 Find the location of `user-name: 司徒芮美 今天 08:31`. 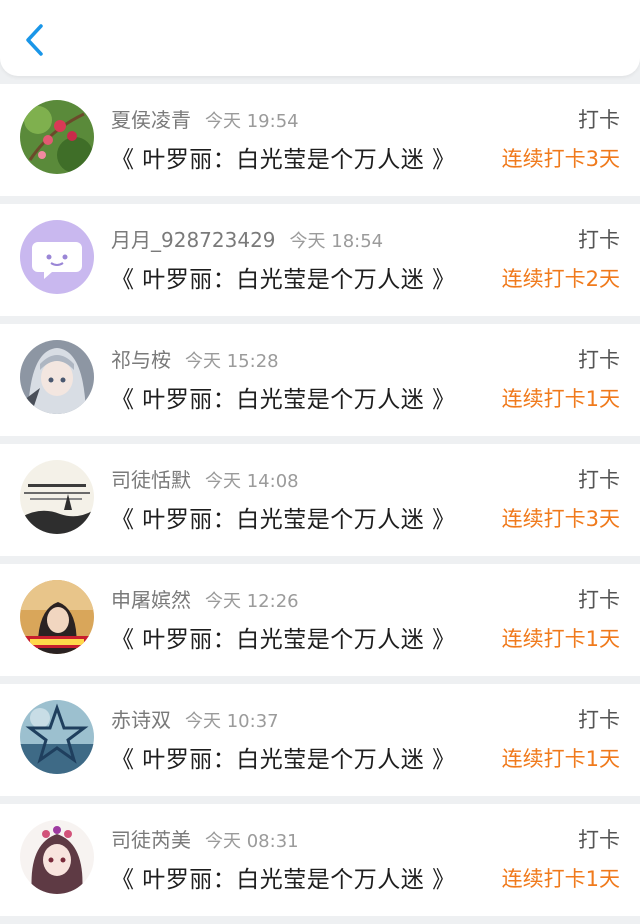

user-name: 司徒芮美 今天 08:31 is located at coordinates (205, 840).